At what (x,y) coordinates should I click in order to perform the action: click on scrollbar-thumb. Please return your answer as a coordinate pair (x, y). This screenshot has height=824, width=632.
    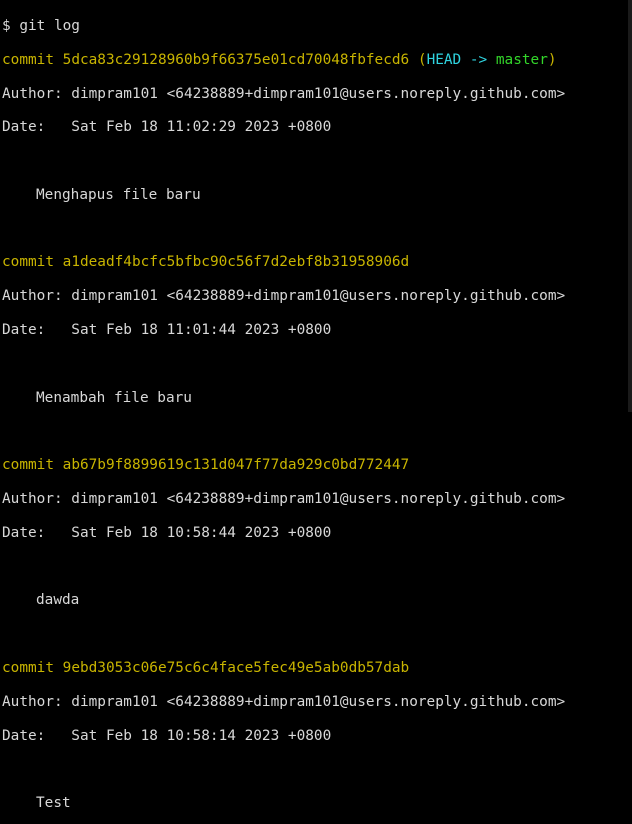
    Looking at the image, I should click on (630, 206).